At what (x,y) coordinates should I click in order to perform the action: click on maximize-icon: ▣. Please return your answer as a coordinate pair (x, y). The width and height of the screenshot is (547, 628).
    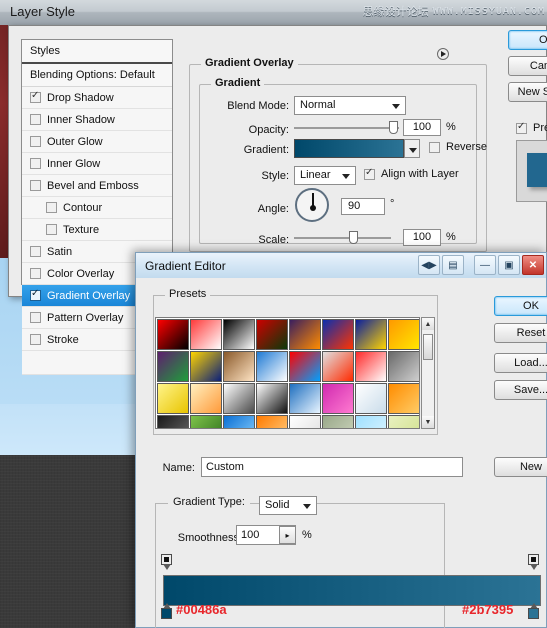
    Looking at the image, I should click on (509, 265).